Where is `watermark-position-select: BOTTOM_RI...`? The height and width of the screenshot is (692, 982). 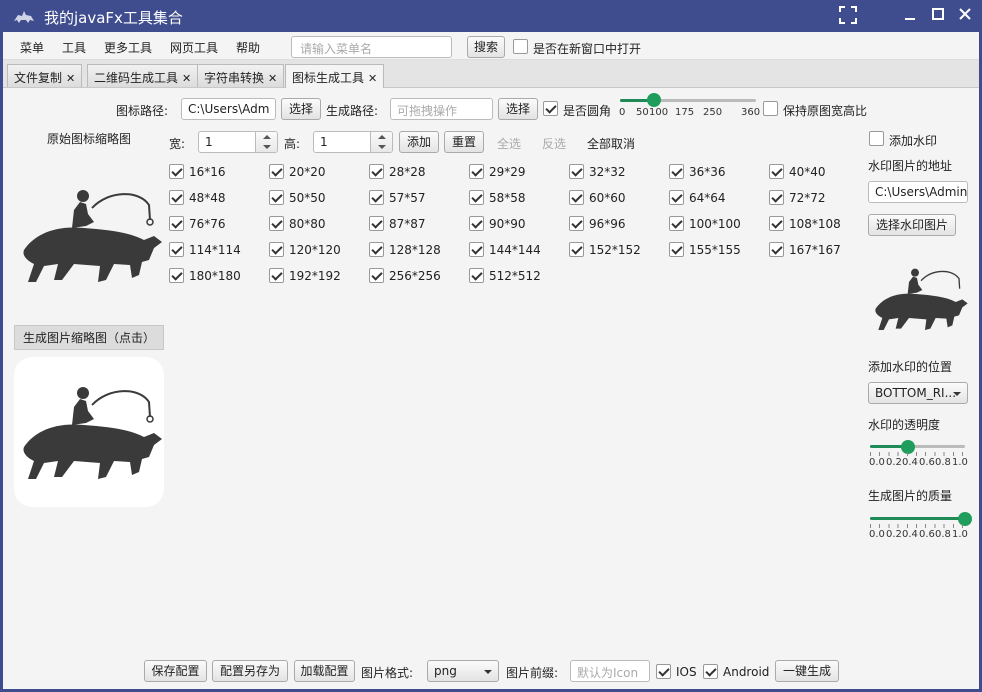 watermark-position-select: BOTTOM_RI... is located at coordinates (918, 393).